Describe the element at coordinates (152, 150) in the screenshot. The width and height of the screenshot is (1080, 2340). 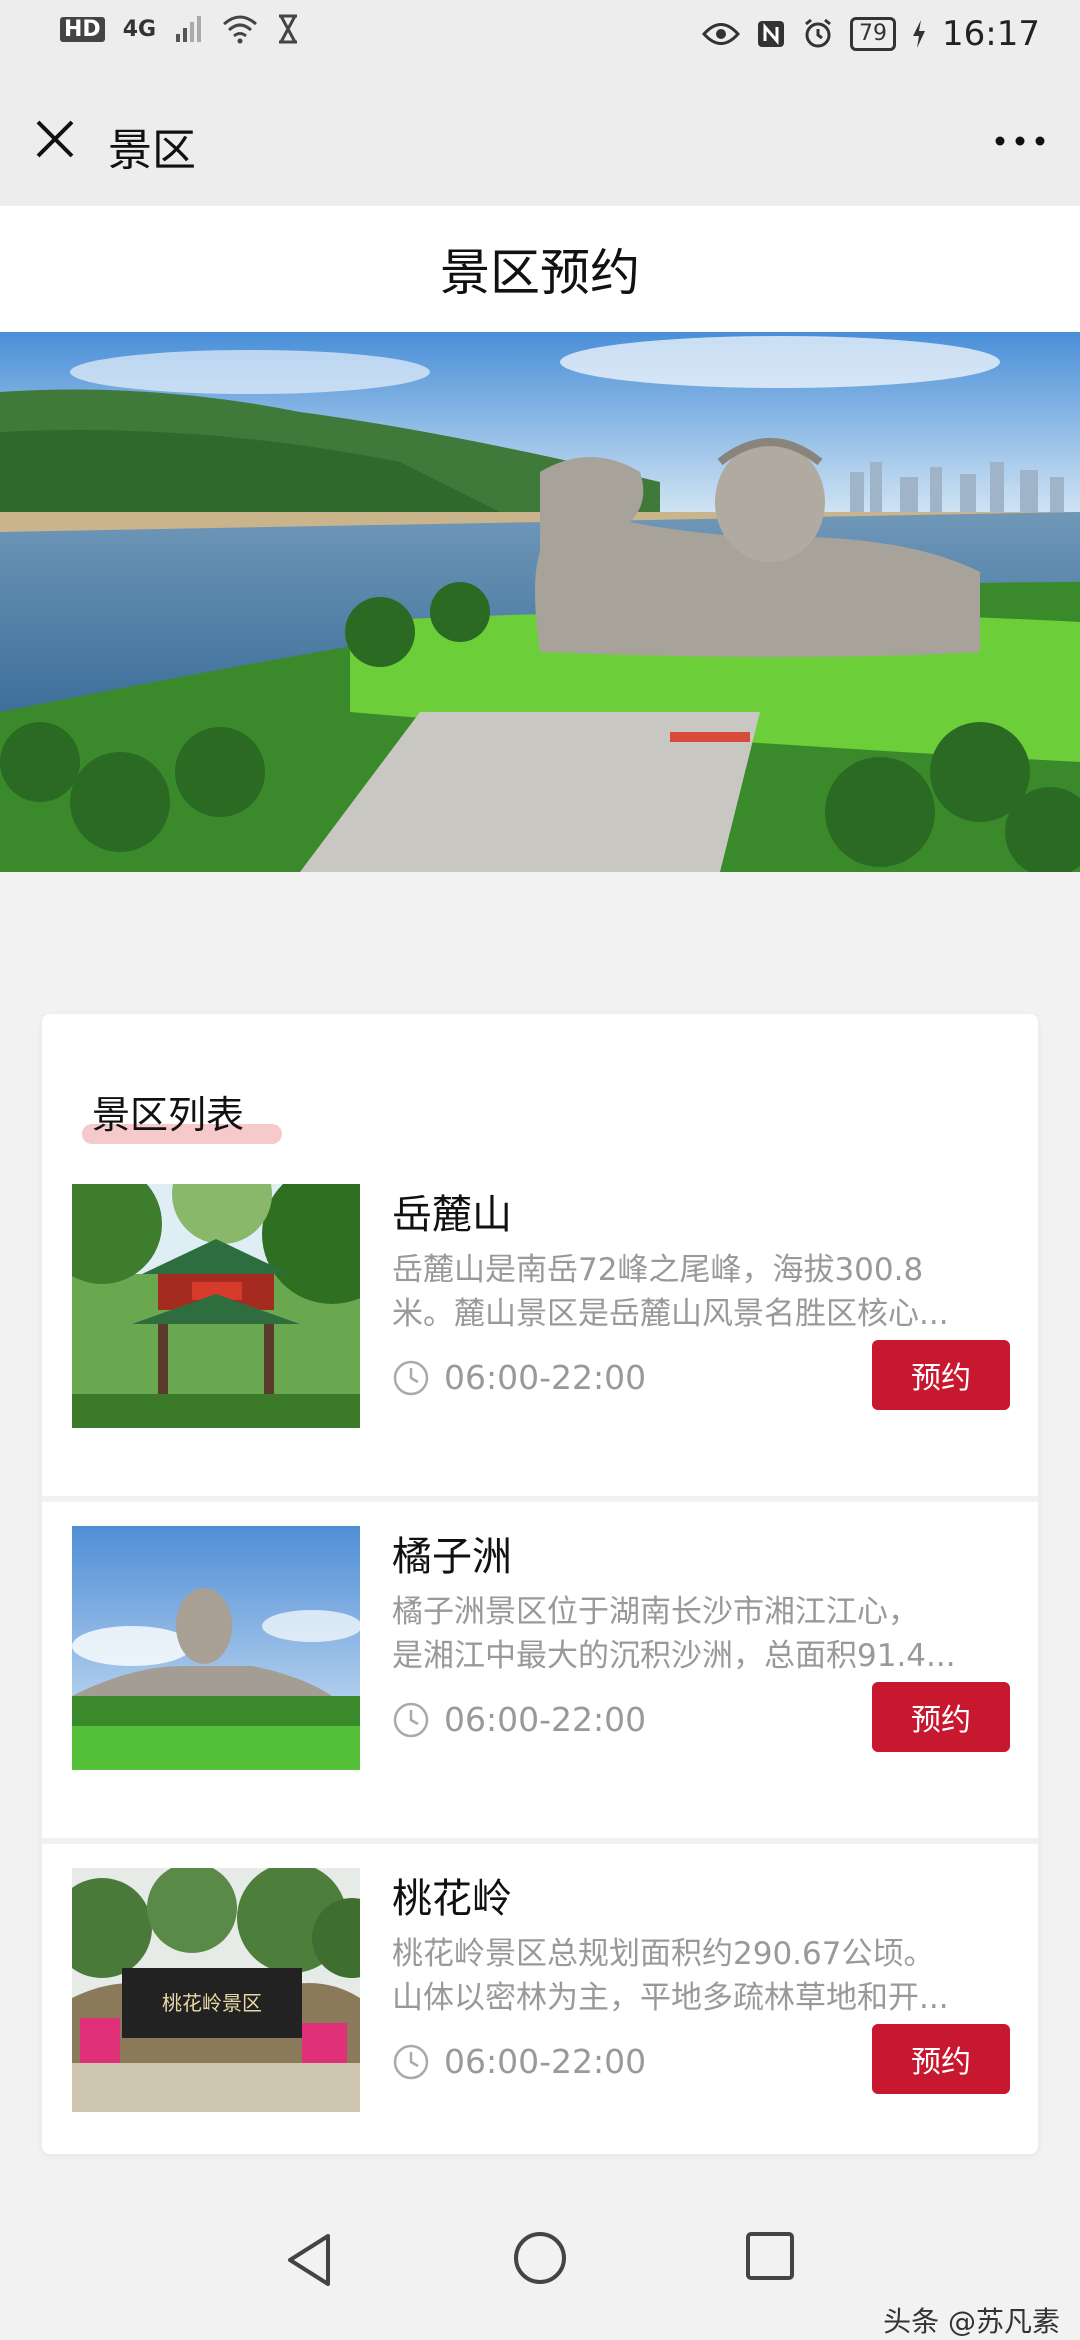
I see `nav-title: 景区` at that location.